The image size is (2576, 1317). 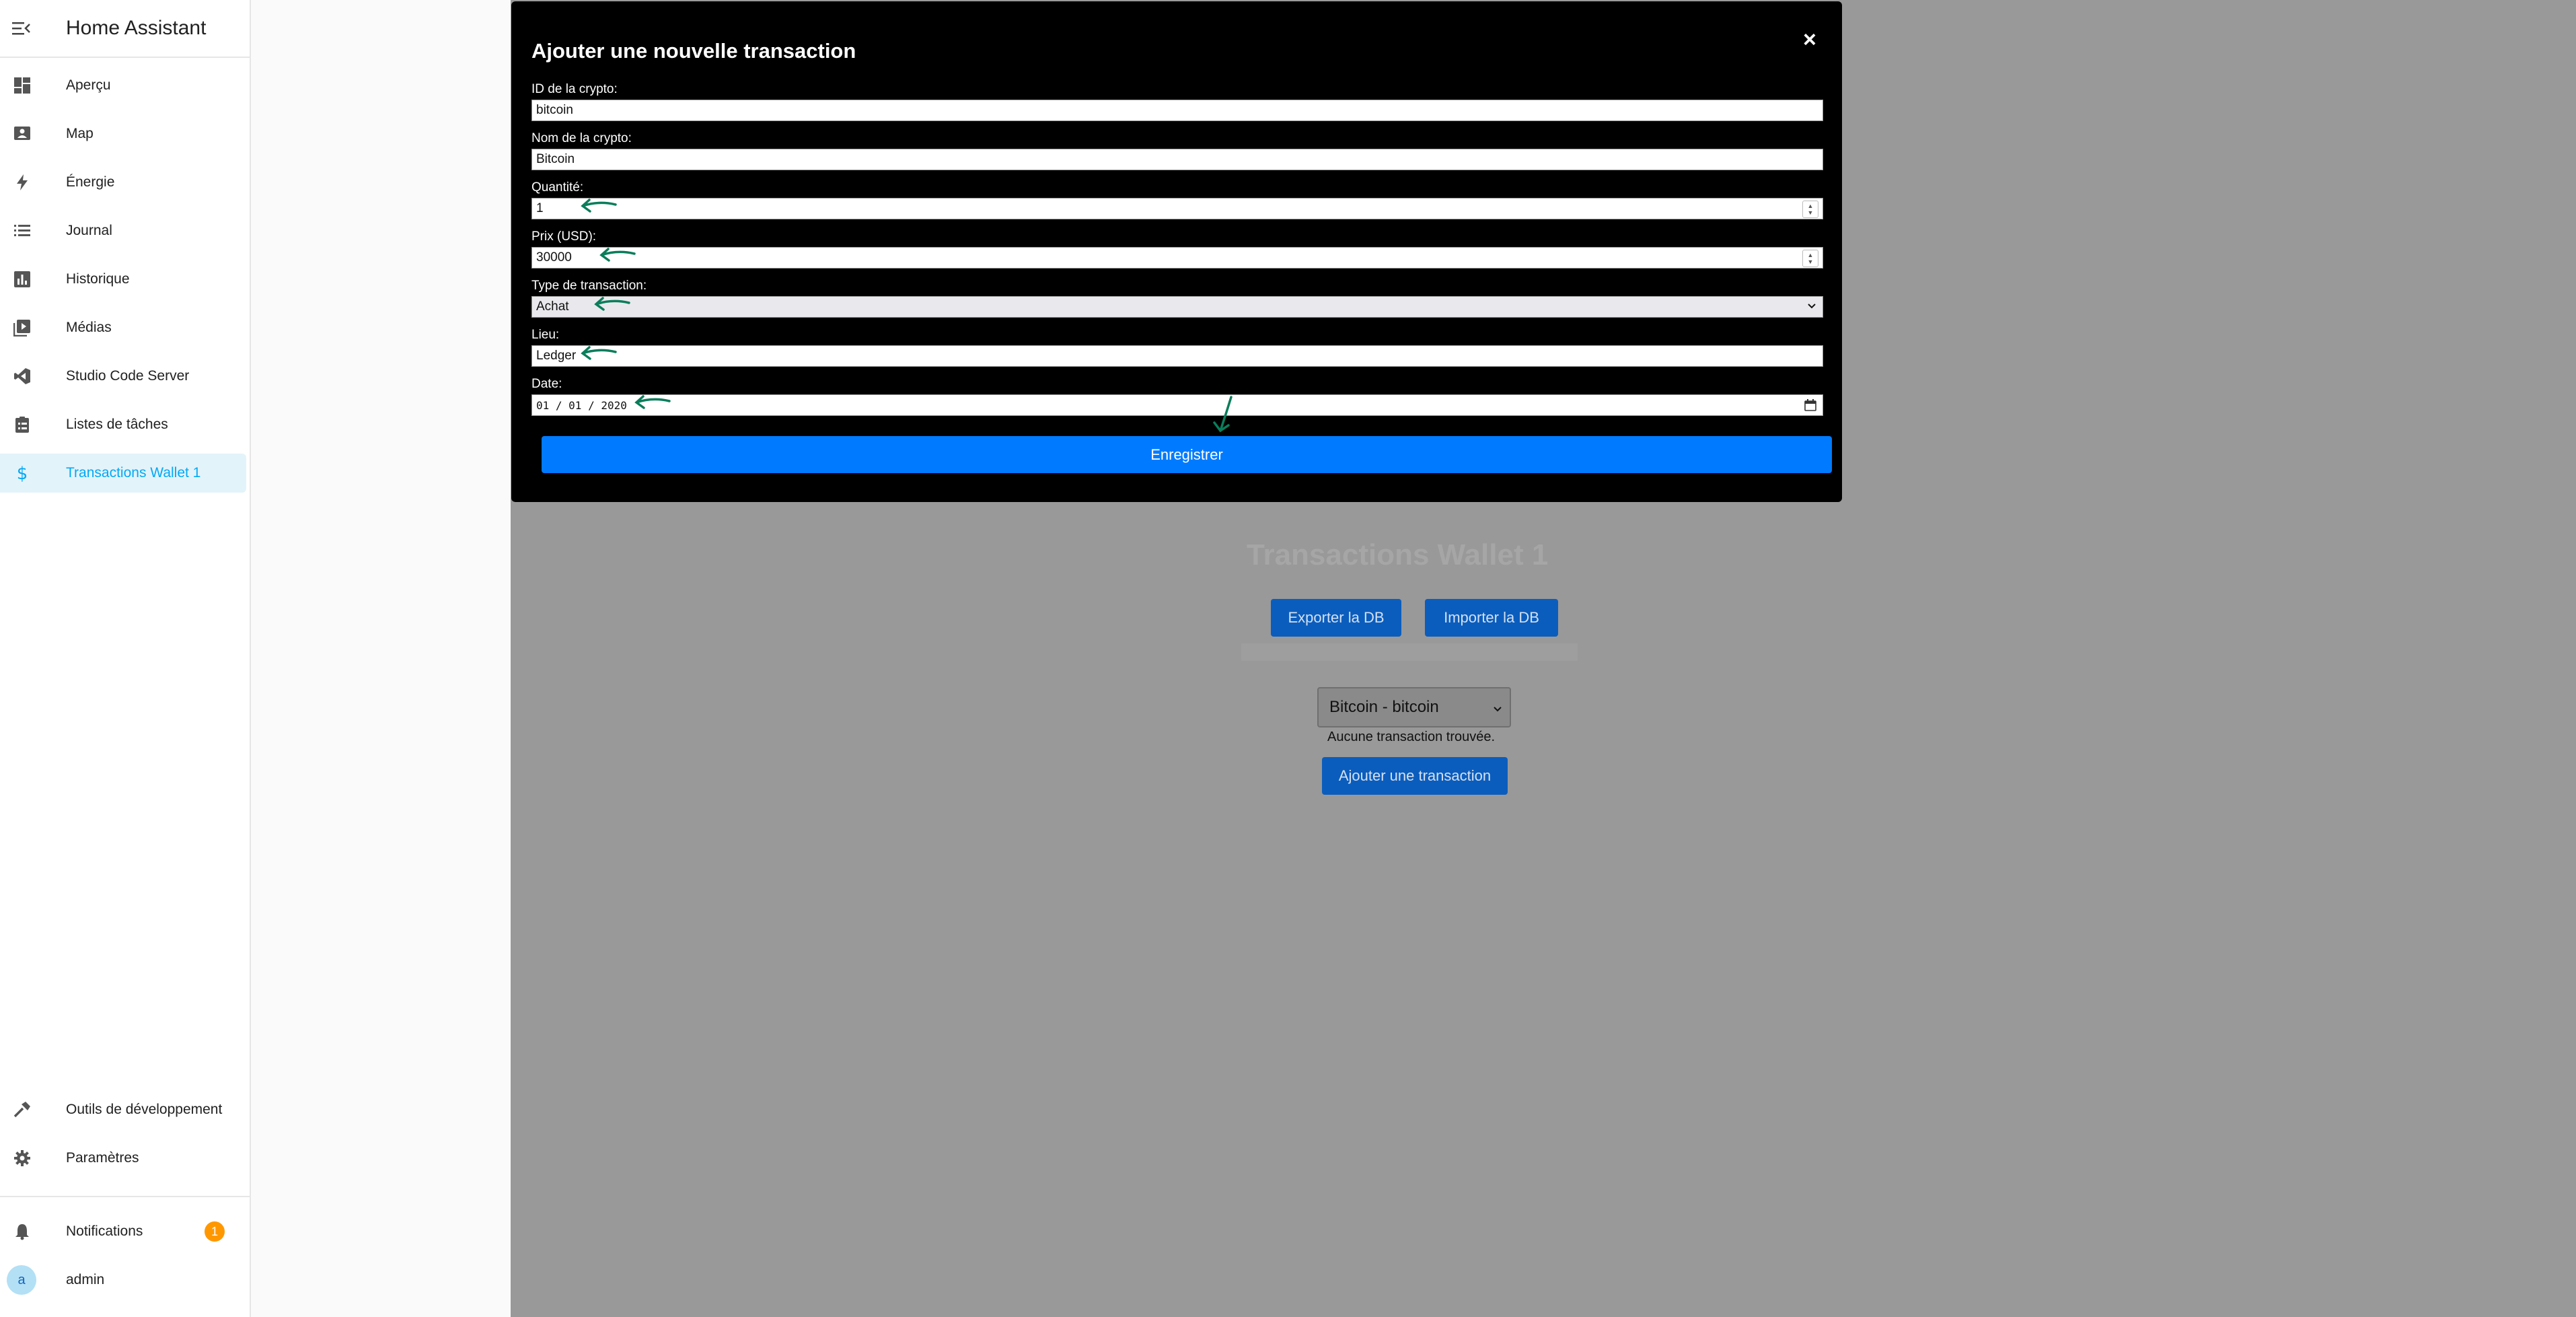 What do you see at coordinates (22, 182) in the screenshot?
I see `lightning-icon` at bounding box center [22, 182].